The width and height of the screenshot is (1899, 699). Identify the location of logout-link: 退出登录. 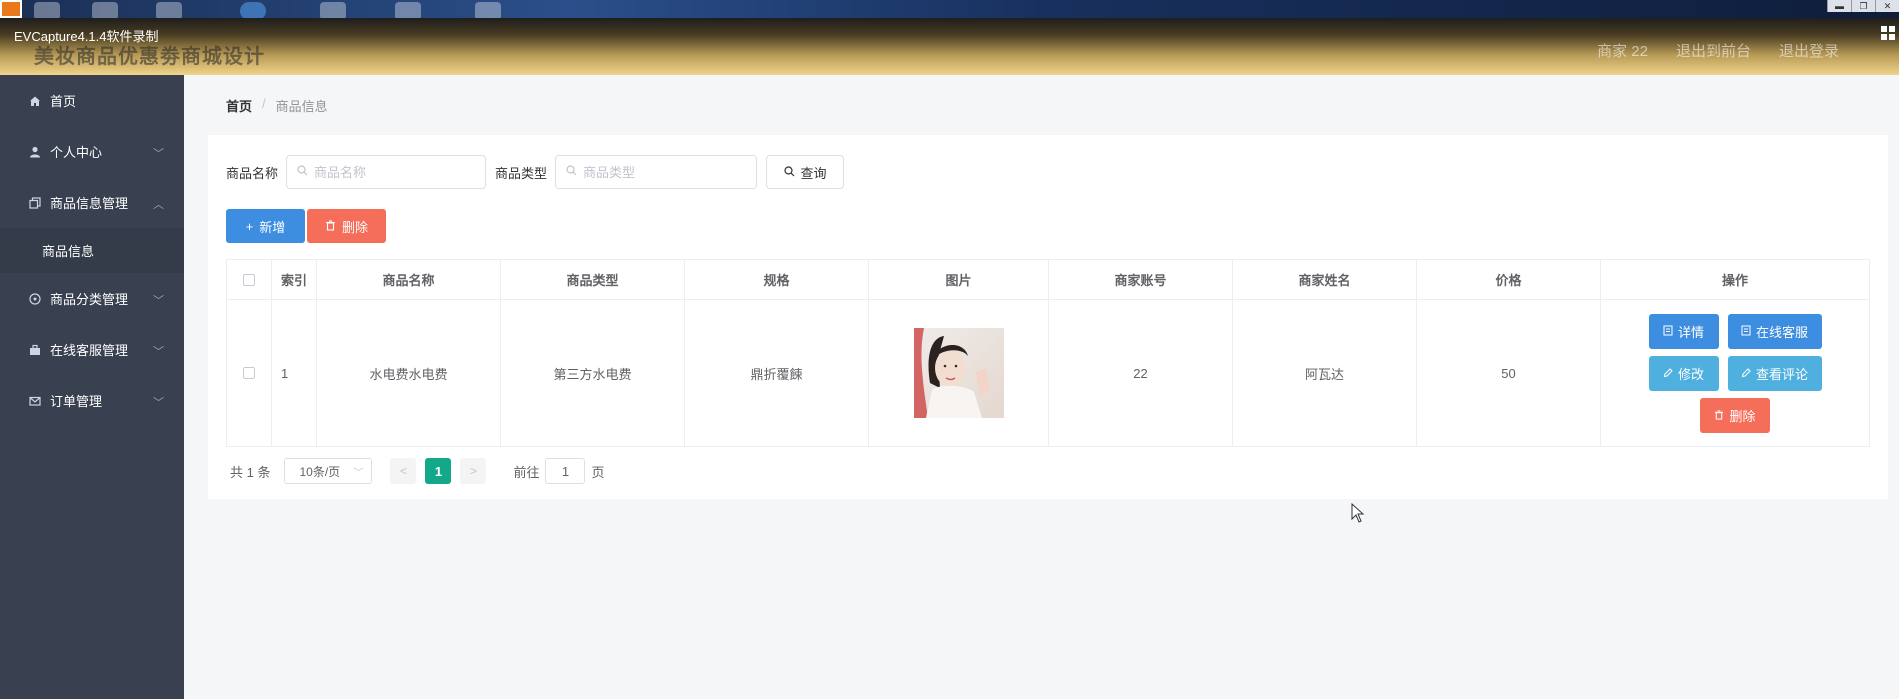
(1809, 50).